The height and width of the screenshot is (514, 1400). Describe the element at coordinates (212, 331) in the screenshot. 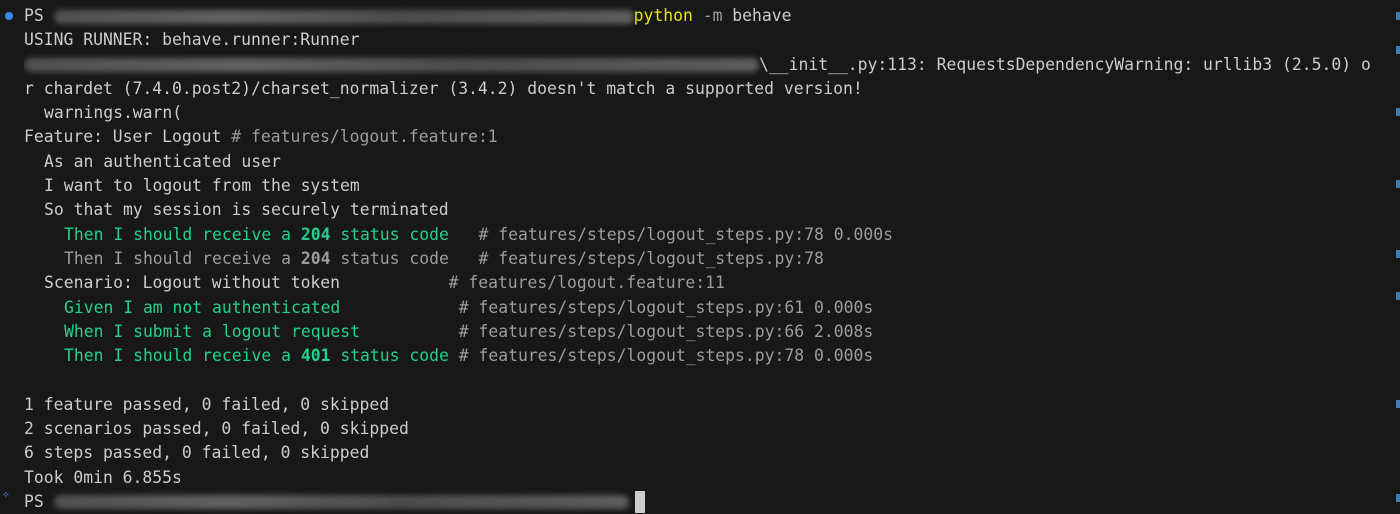

I see `step-text: When I submit a logout request` at that location.